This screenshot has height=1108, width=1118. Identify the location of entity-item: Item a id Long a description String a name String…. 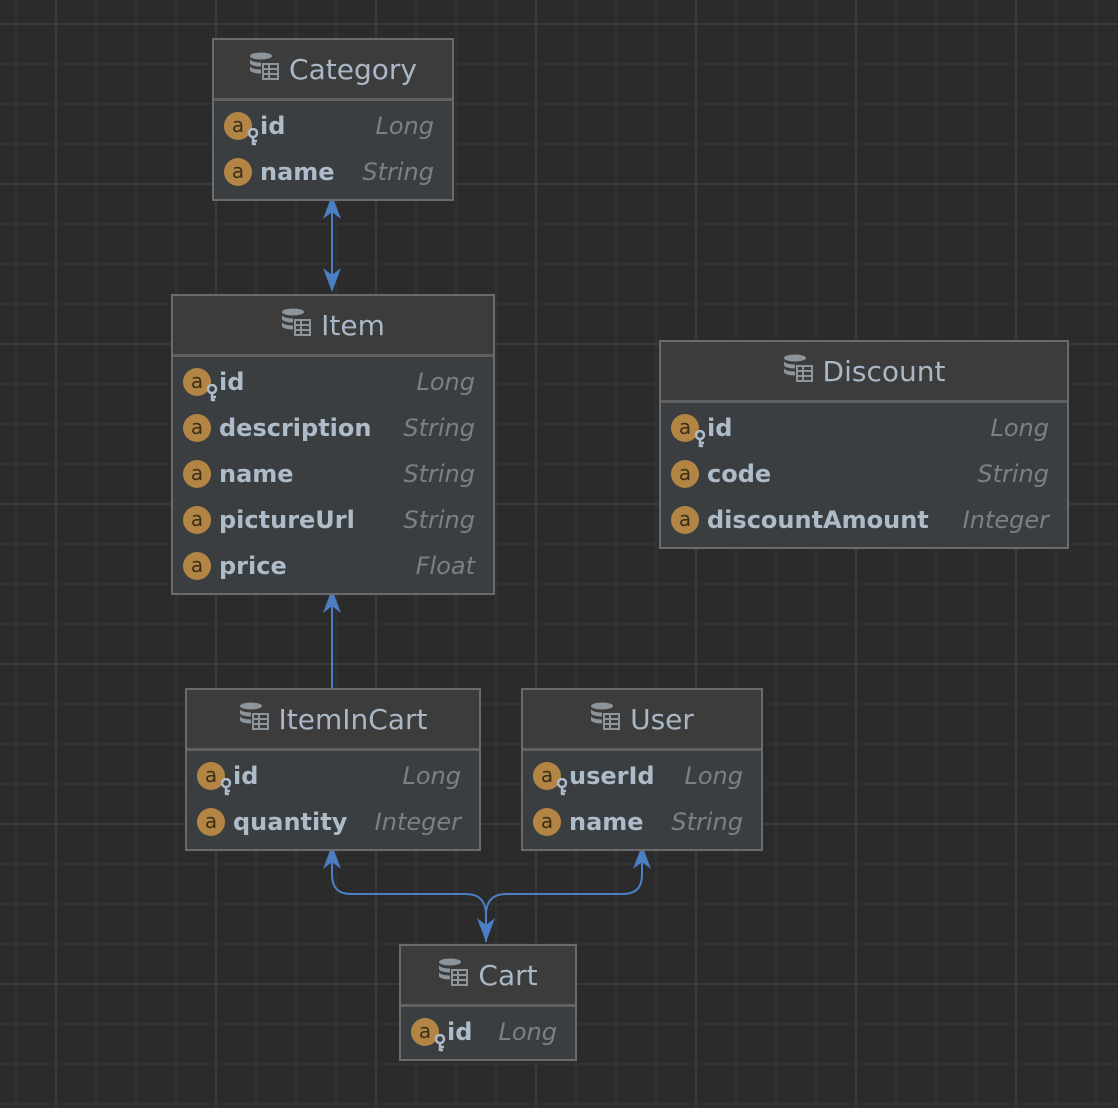
(333, 444).